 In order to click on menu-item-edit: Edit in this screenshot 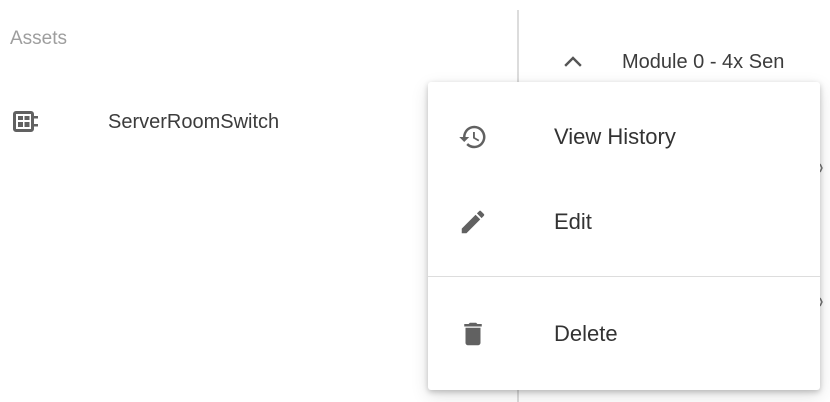, I will do `click(624, 222)`.